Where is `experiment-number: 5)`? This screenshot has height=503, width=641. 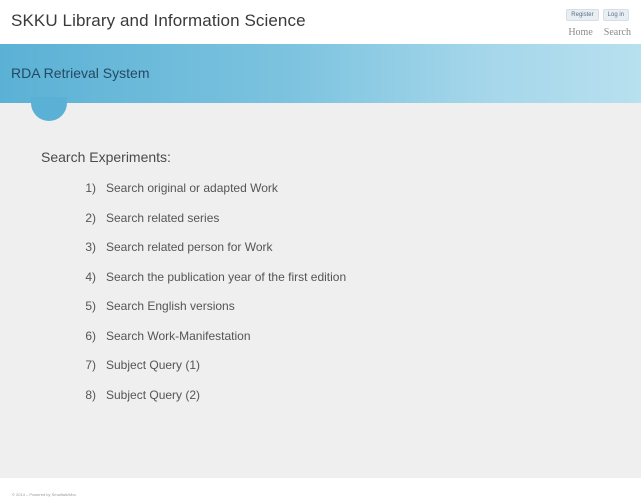 experiment-number: 5) is located at coordinates (90, 306).